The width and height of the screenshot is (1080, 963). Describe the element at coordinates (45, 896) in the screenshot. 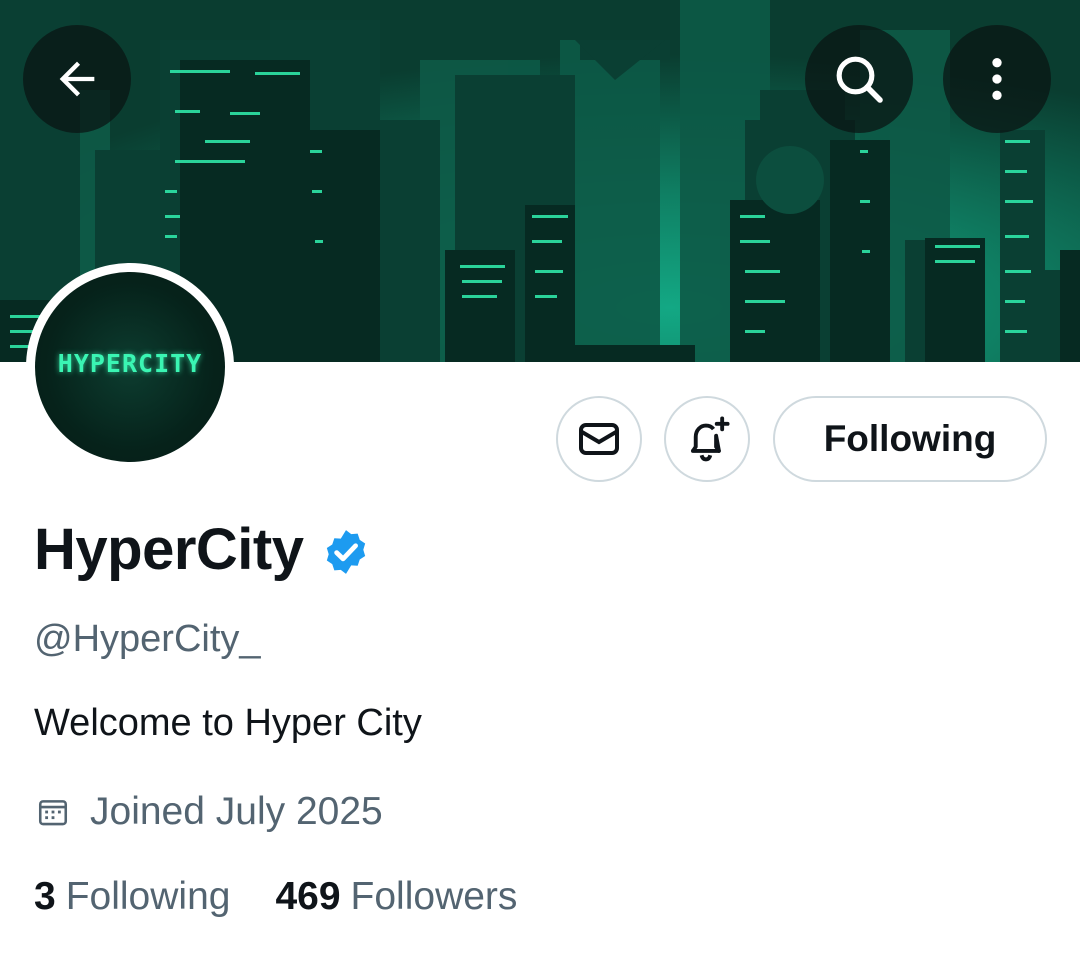

I see `following-count: 3` at that location.